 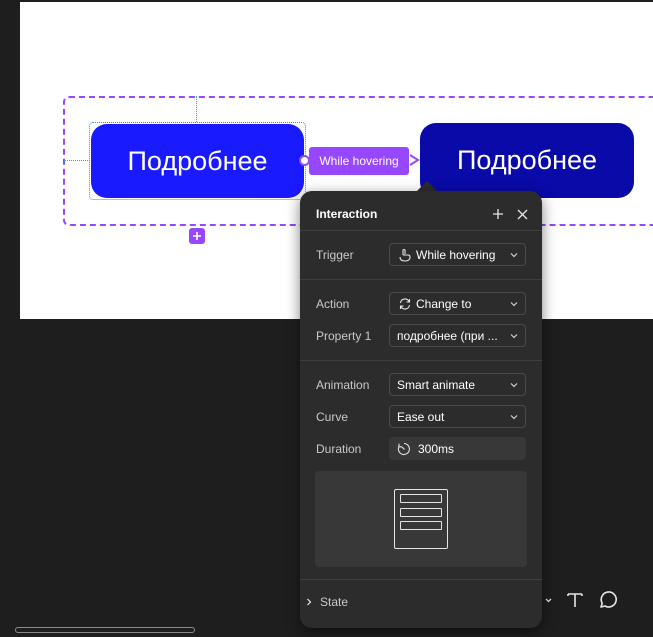 I want to click on trigger-dropdown: While hovering, so click(x=457, y=254).